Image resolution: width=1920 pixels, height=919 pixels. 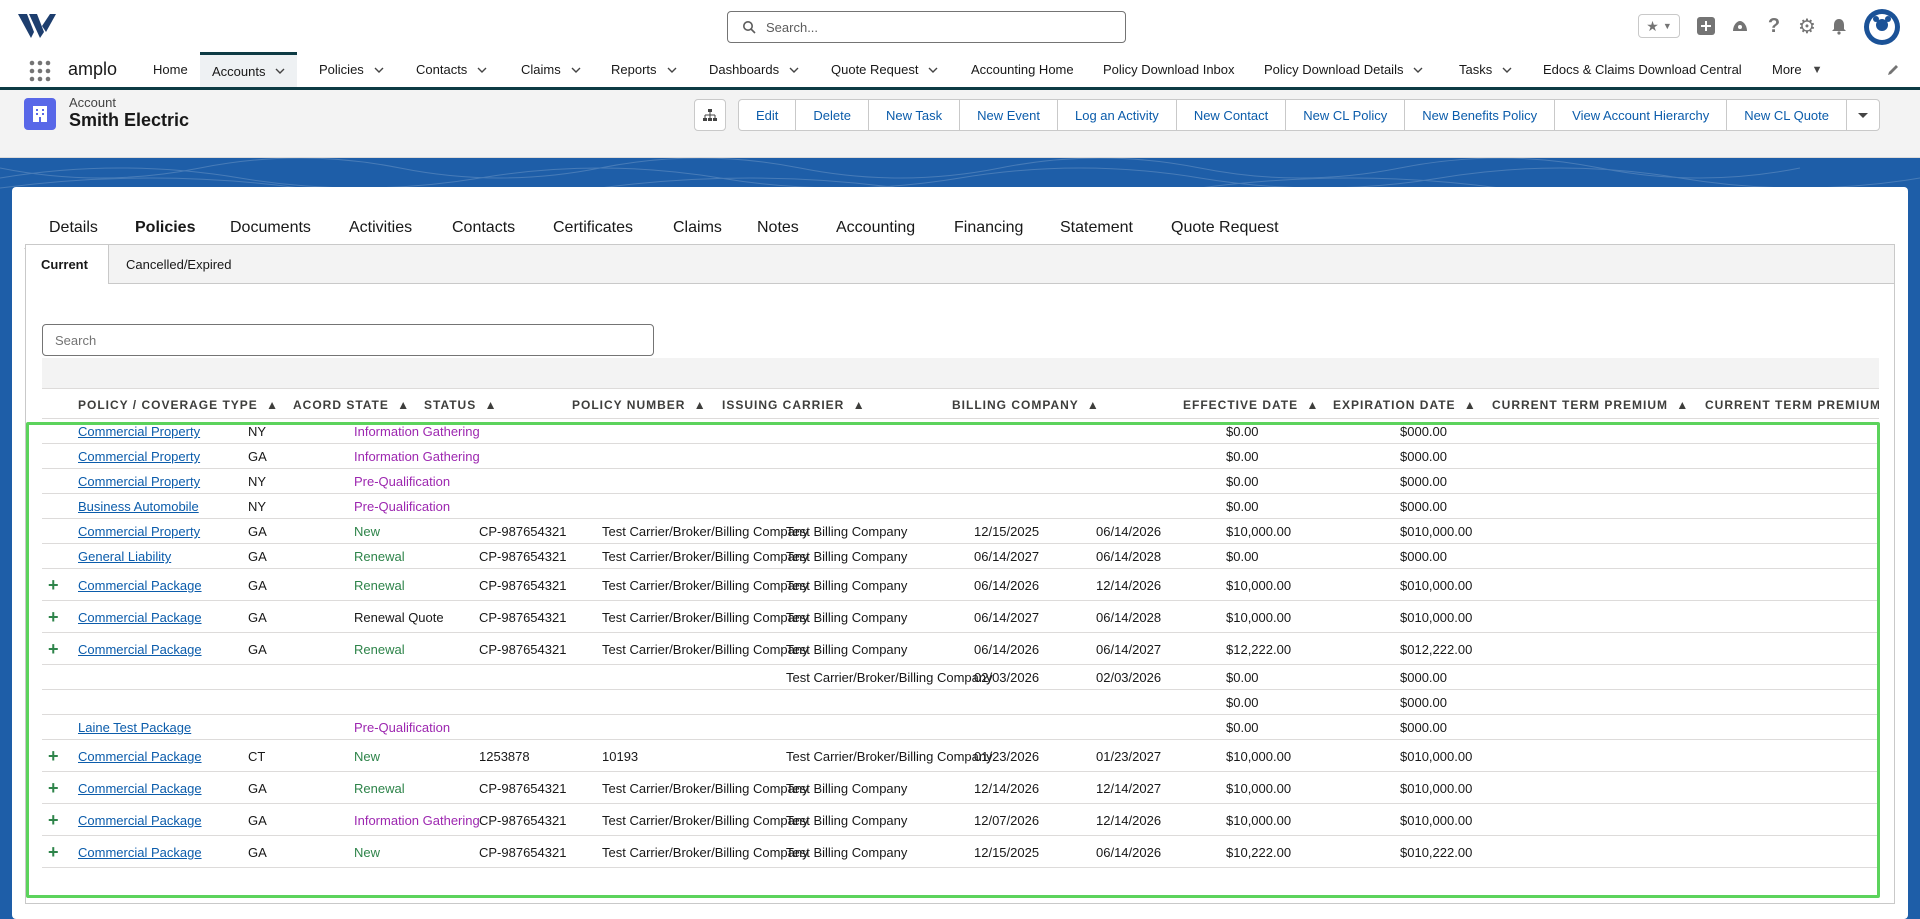 What do you see at coordinates (1797, 69) in the screenshot?
I see `nav-item-more: More ▼` at bounding box center [1797, 69].